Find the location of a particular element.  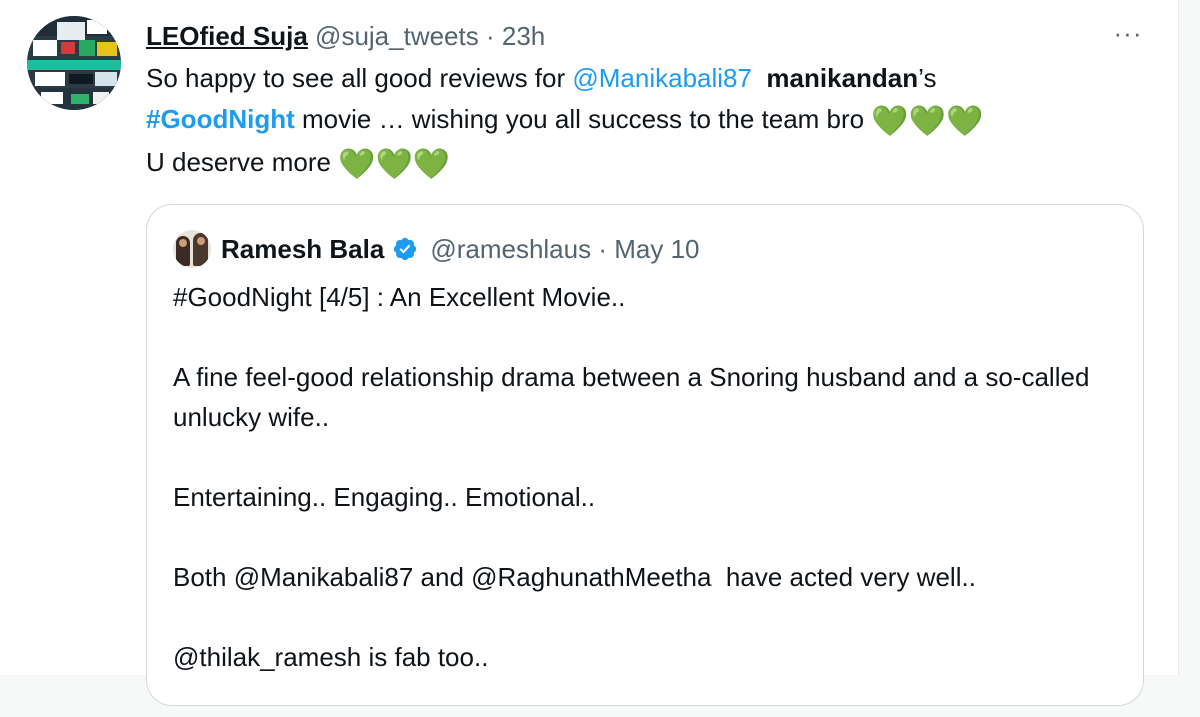

more-options-icon: ··· is located at coordinates (1128, 35).